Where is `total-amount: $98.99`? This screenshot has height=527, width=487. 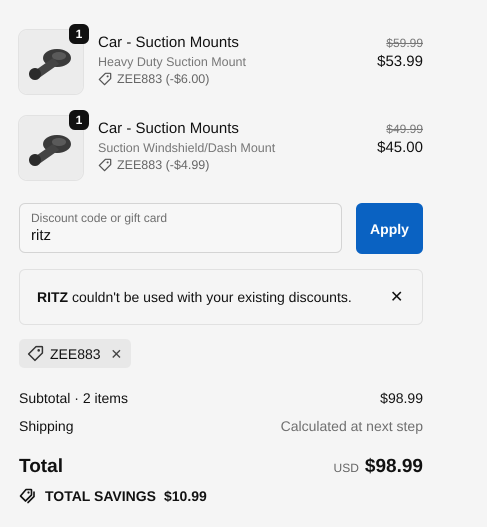
total-amount: $98.99 is located at coordinates (393, 466).